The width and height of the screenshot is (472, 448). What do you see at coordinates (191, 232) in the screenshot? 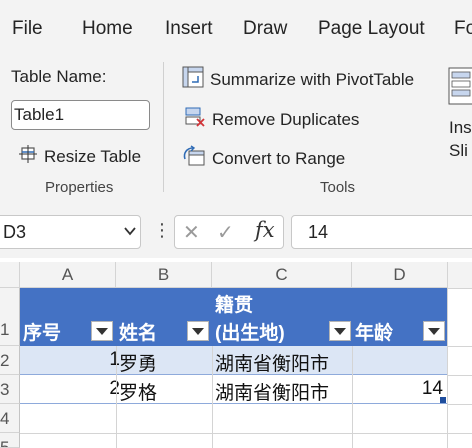
I see `cancel-icon: ✕` at bounding box center [191, 232].